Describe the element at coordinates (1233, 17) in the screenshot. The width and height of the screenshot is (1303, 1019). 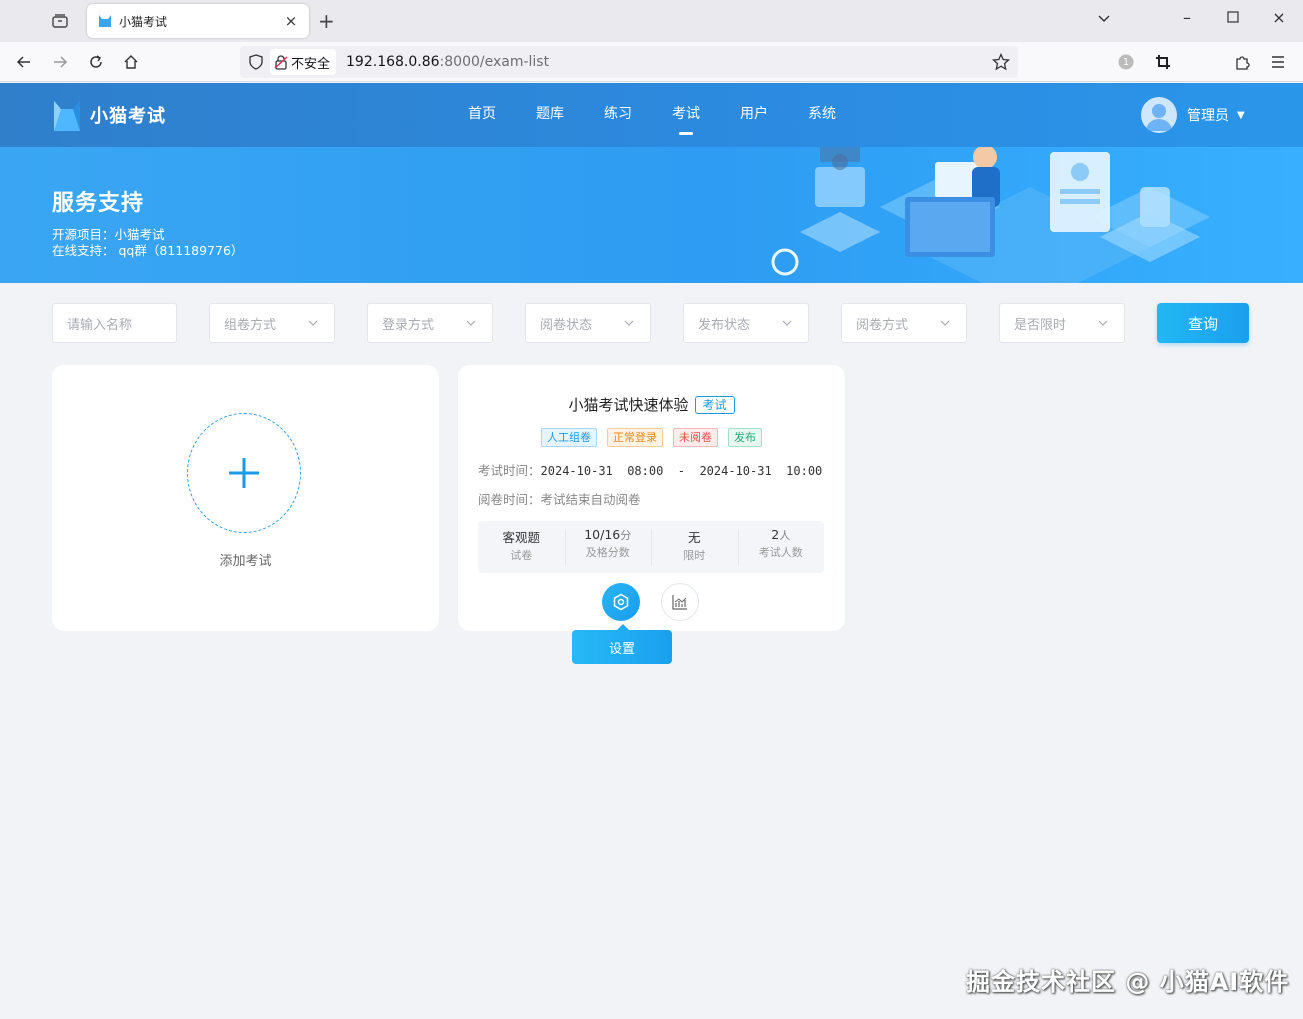
I see `maximize-icon` at that location.